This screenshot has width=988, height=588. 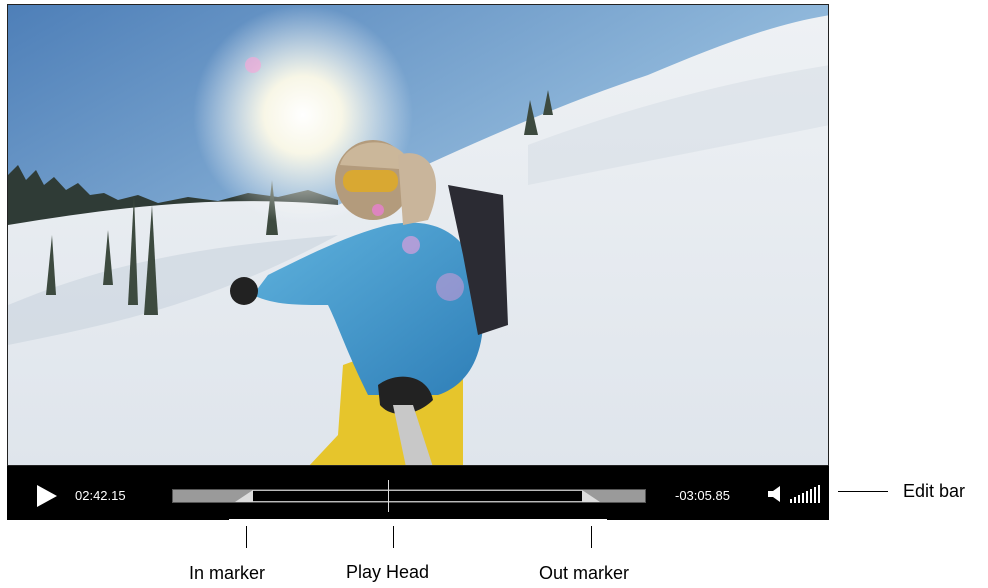 I want to click on volume-level-icon, so click(x=805, y=495).